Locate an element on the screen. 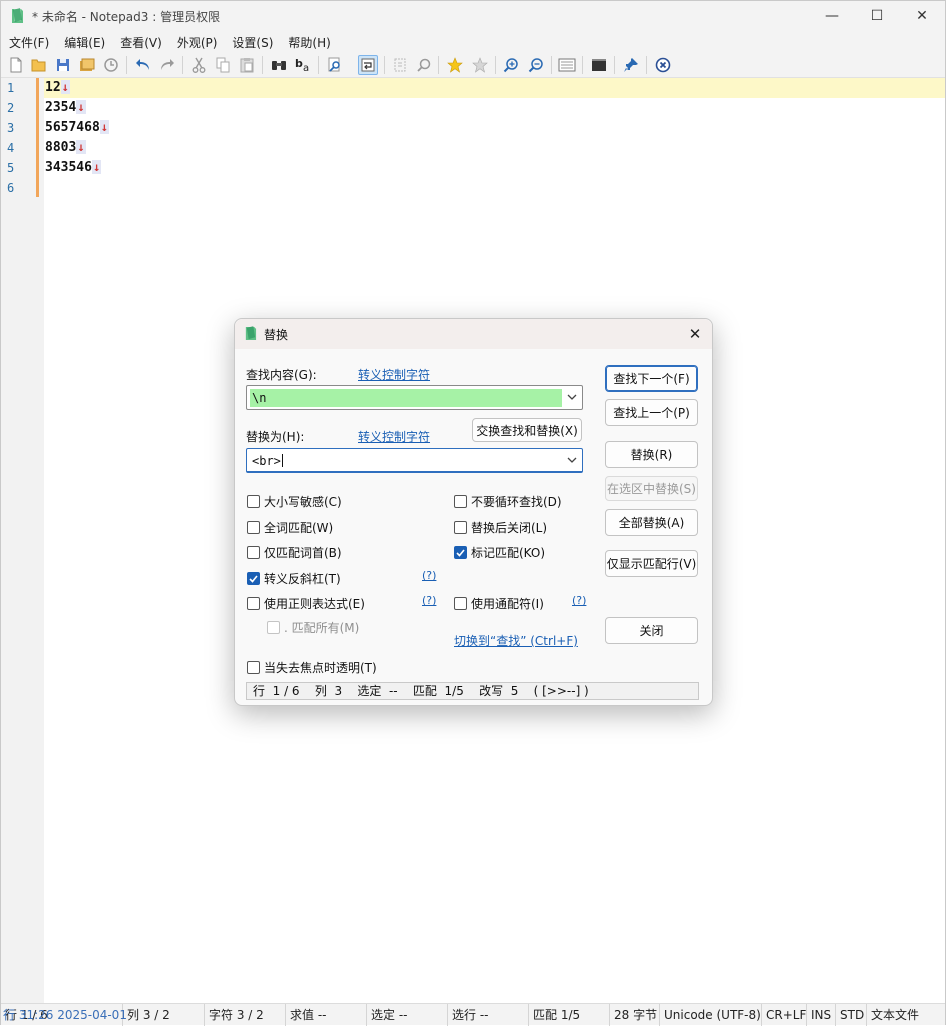 Image resolution: width=946 pixels, height=1026 pixels. find-icon is located at coordinates (279, 65).